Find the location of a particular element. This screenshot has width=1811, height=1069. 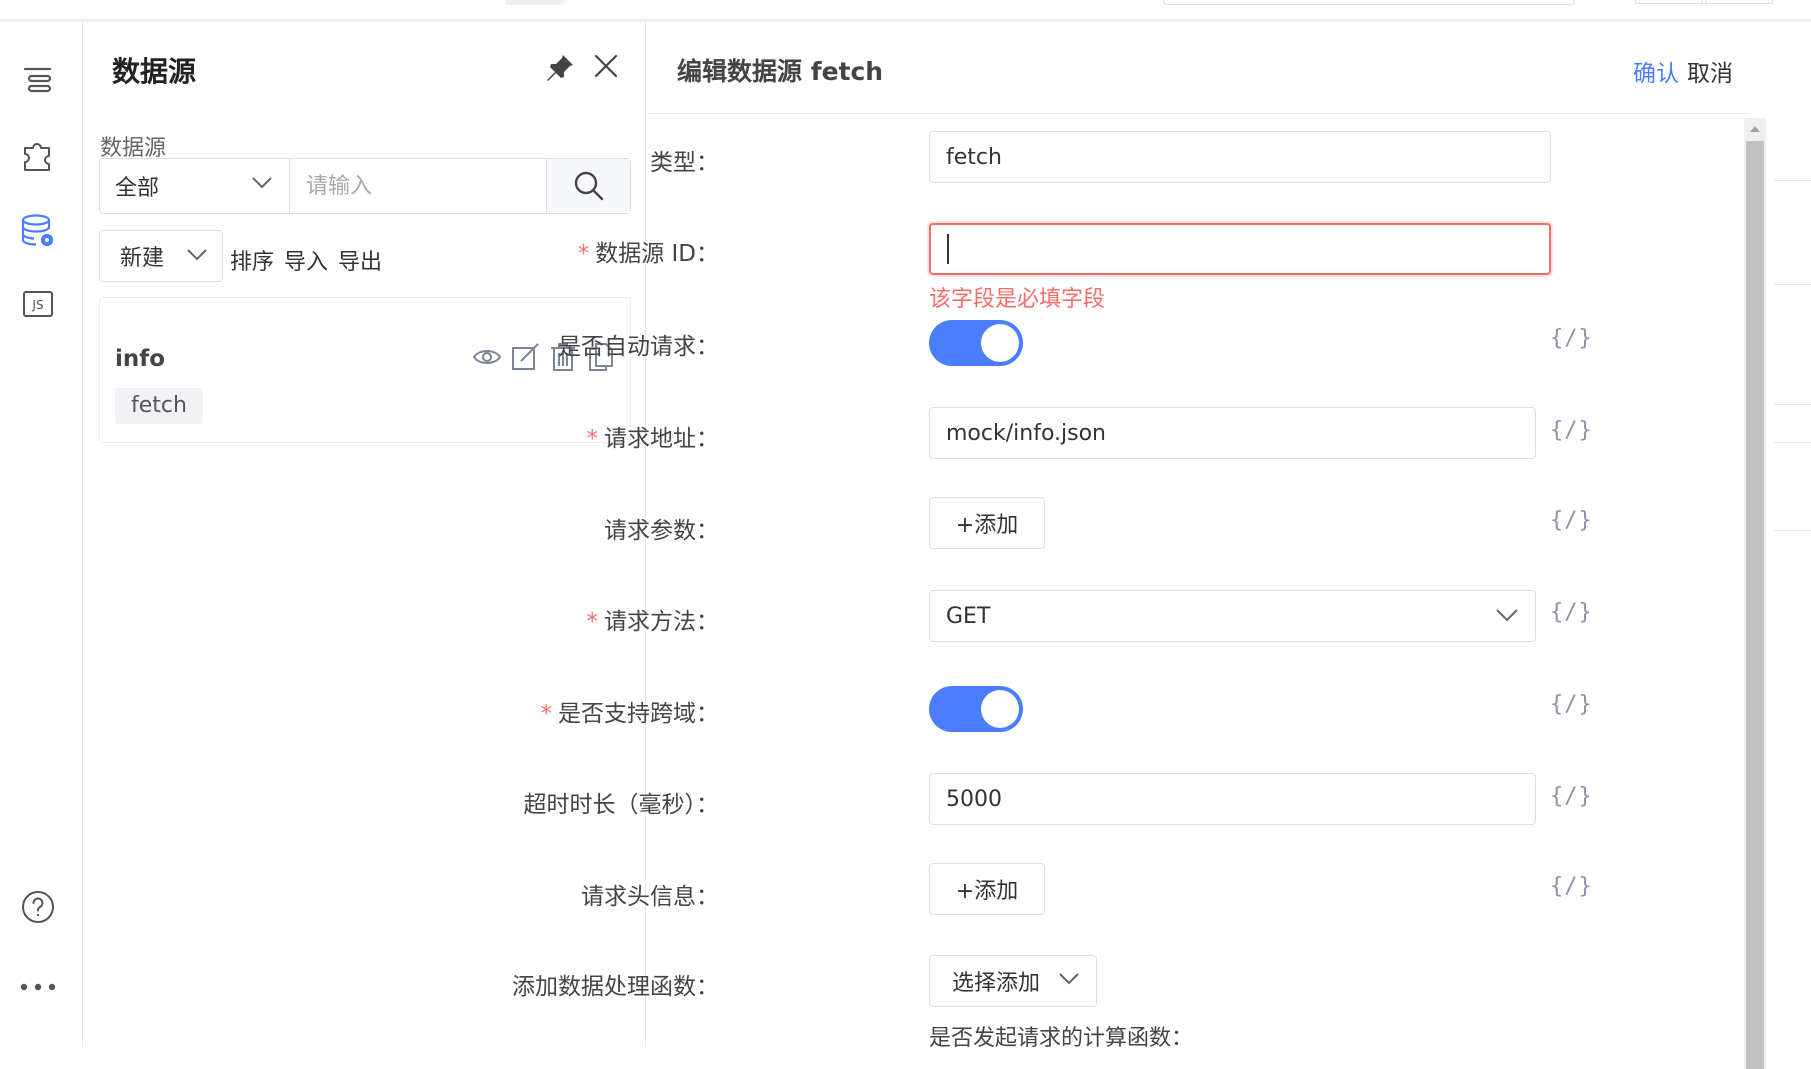

filter-select-value: 全部 is located at coordinates (137, 188).